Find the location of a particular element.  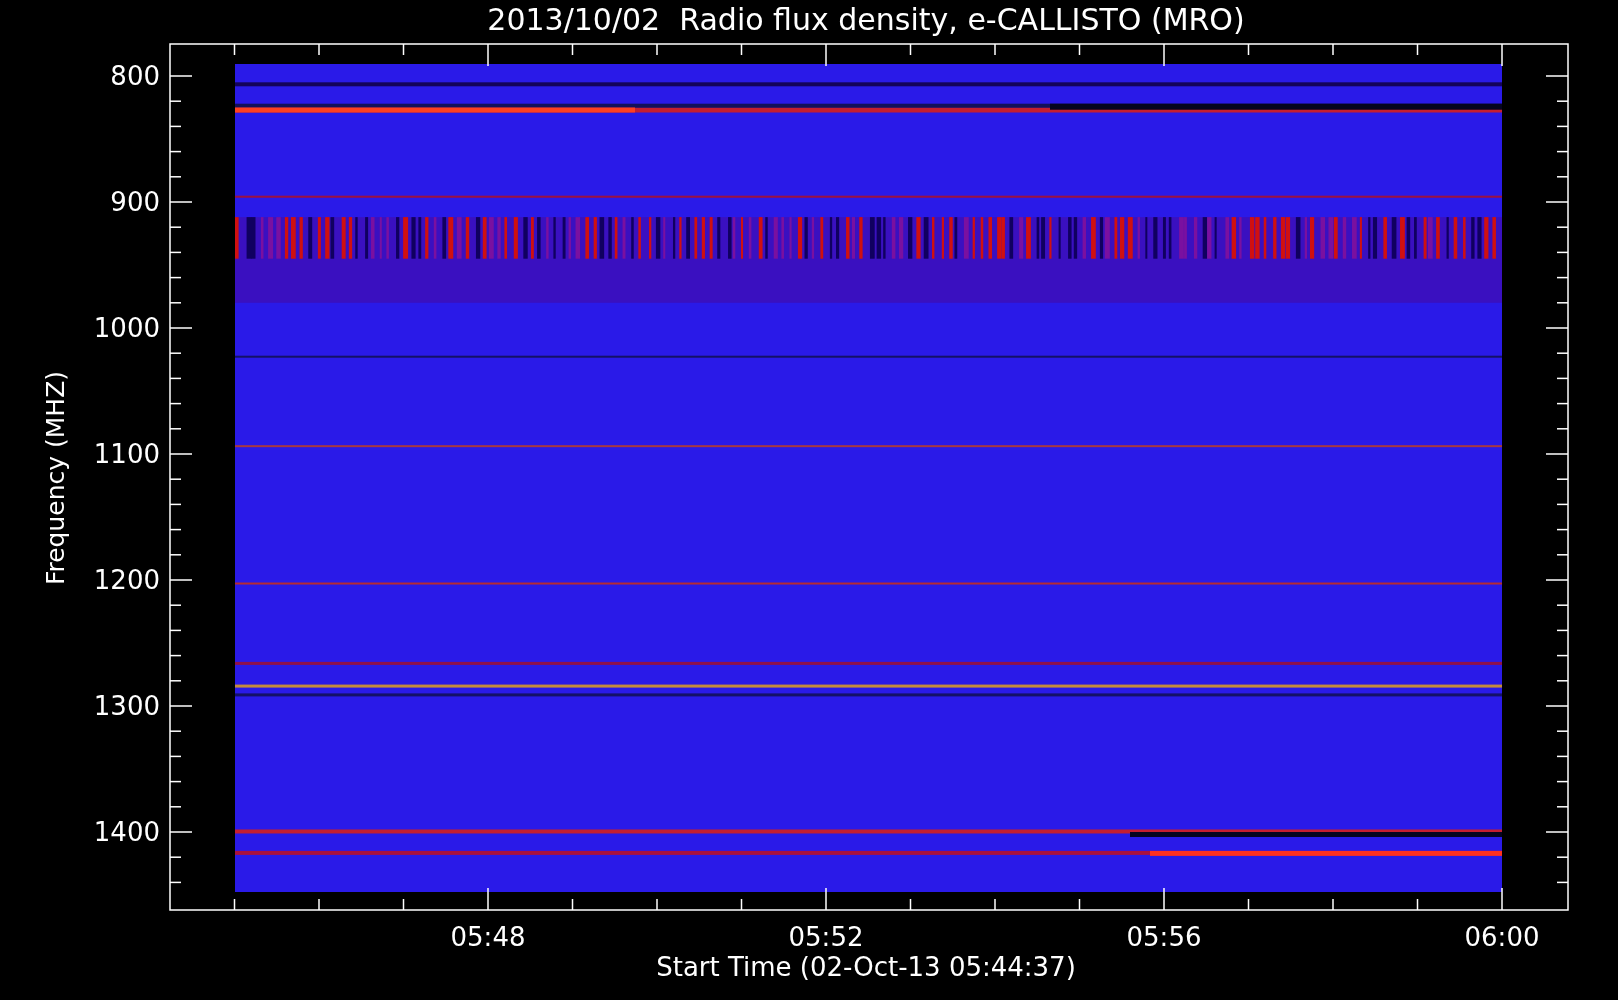

x-tick-label: 05:56 is located at coordinates (1164, 937).